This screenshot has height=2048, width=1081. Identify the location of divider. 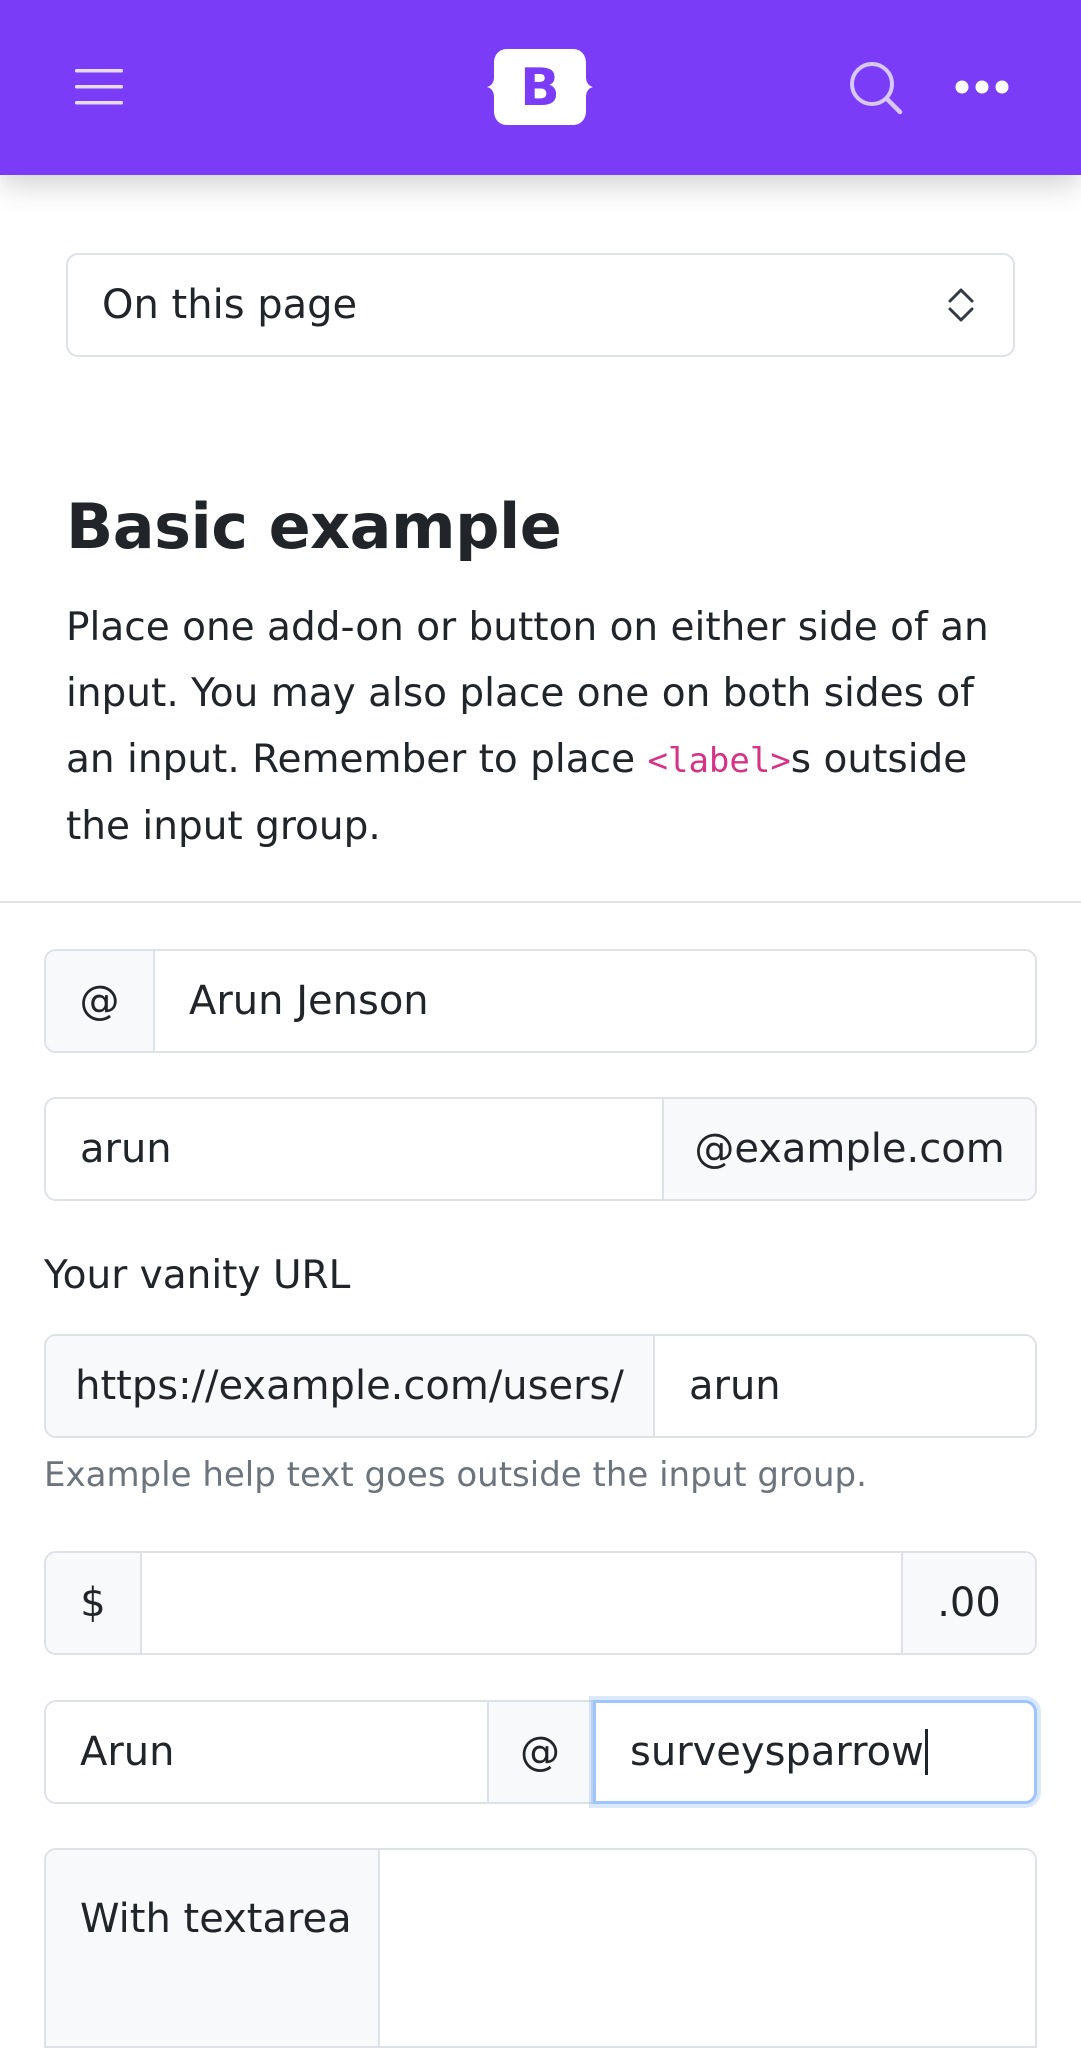
(540, 902).